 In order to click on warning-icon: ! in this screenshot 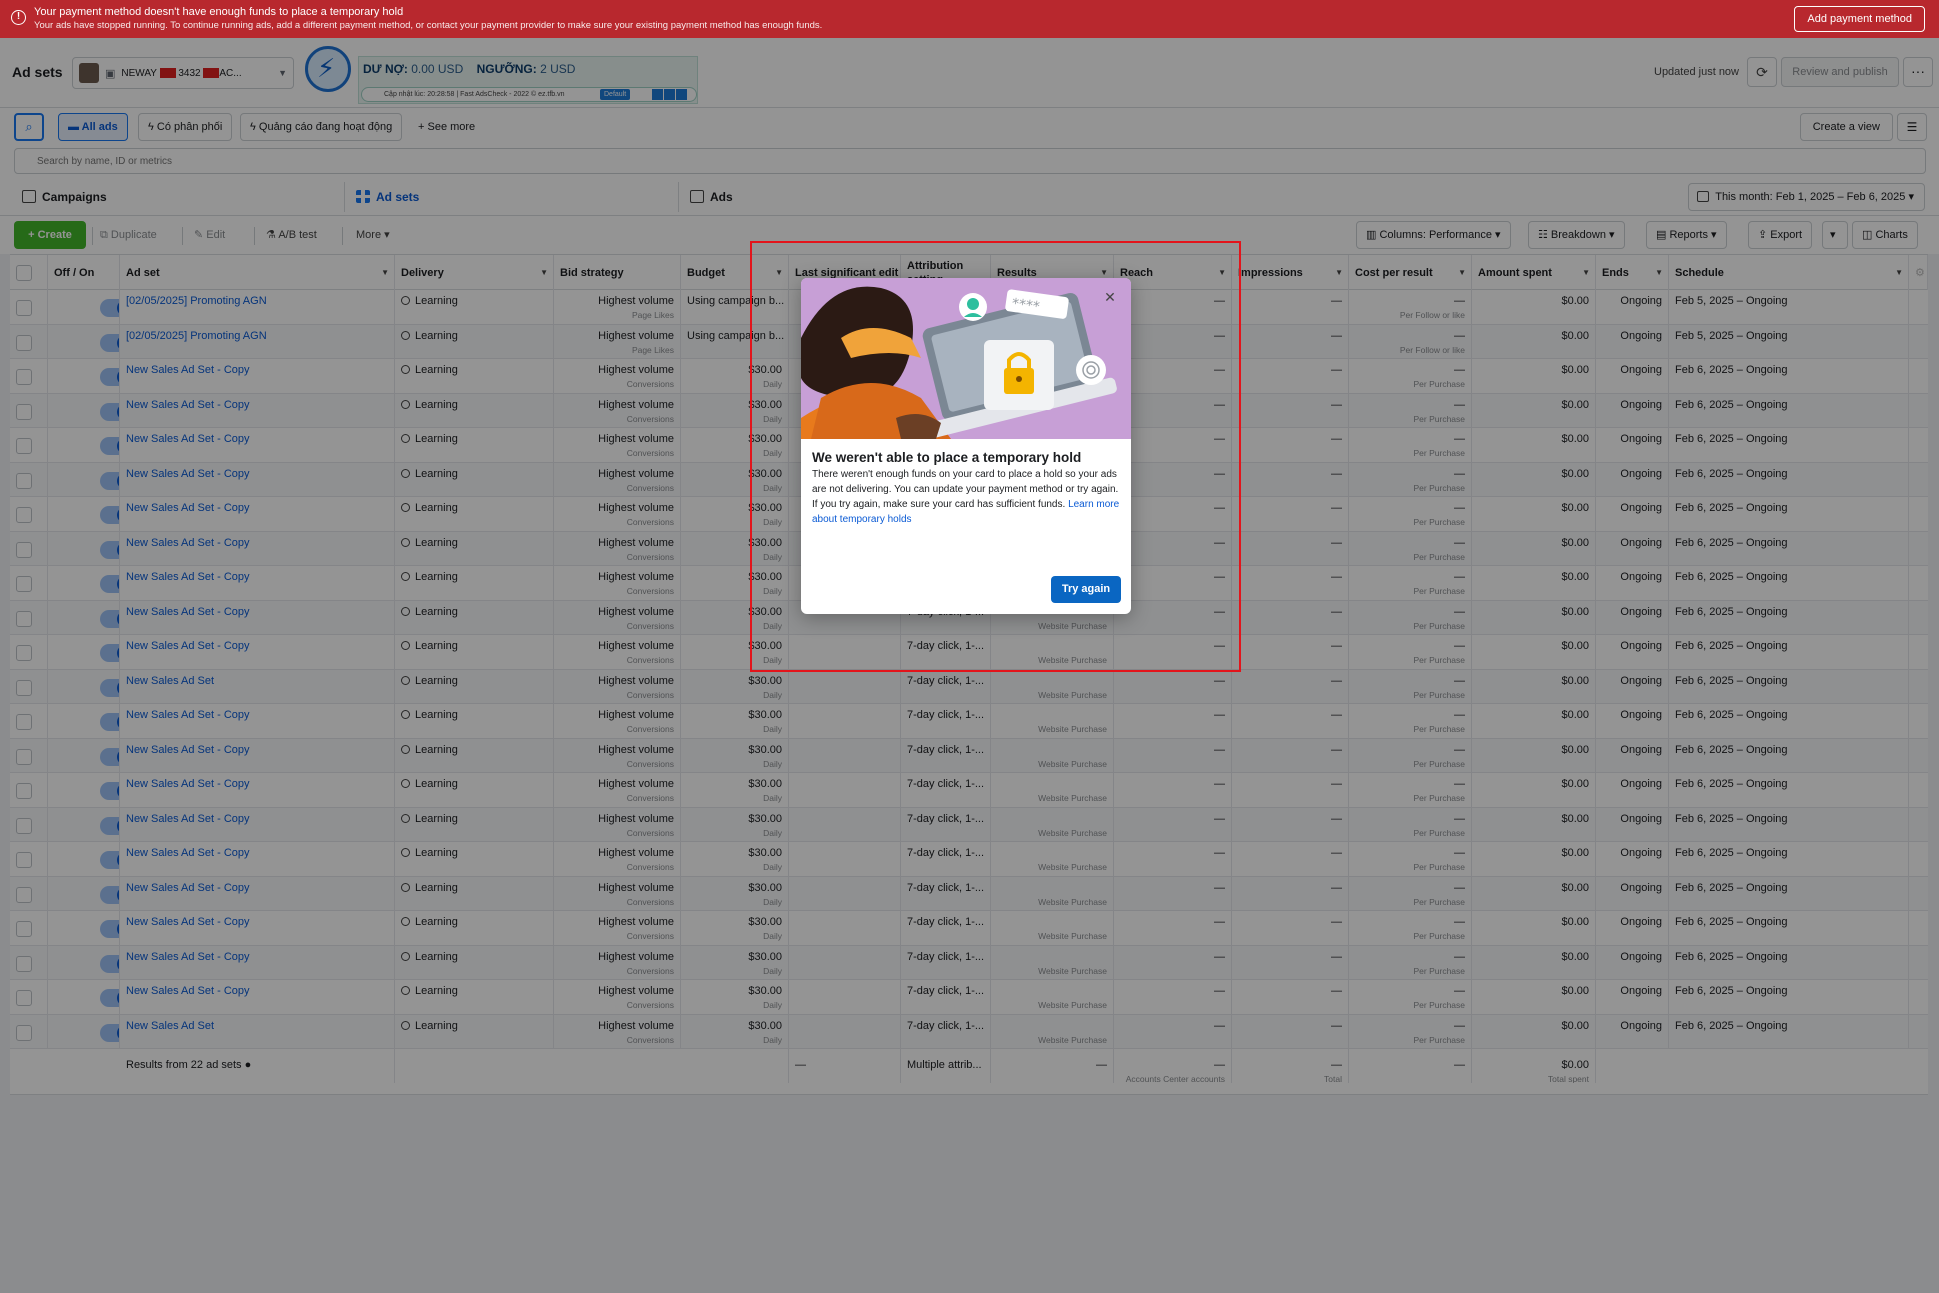, I will do `click(18, 17)`.